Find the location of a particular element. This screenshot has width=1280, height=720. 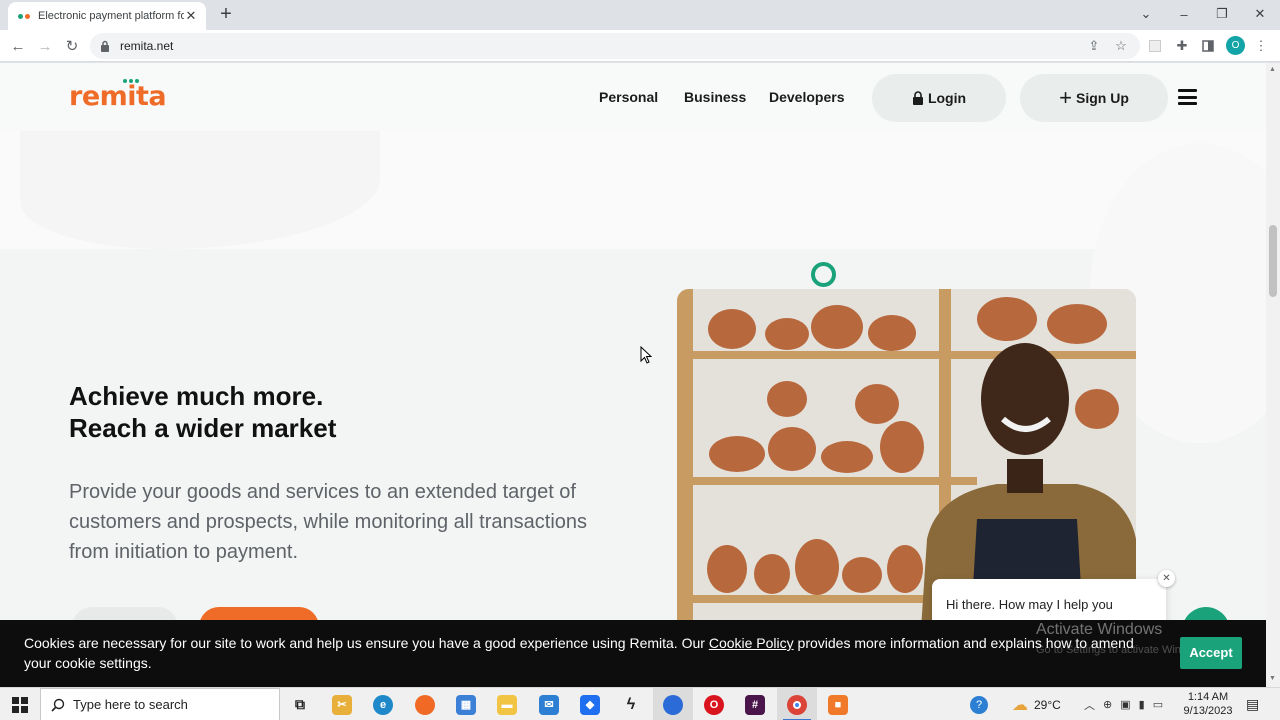

slack-icon: # is located at coordinates (755, 704).